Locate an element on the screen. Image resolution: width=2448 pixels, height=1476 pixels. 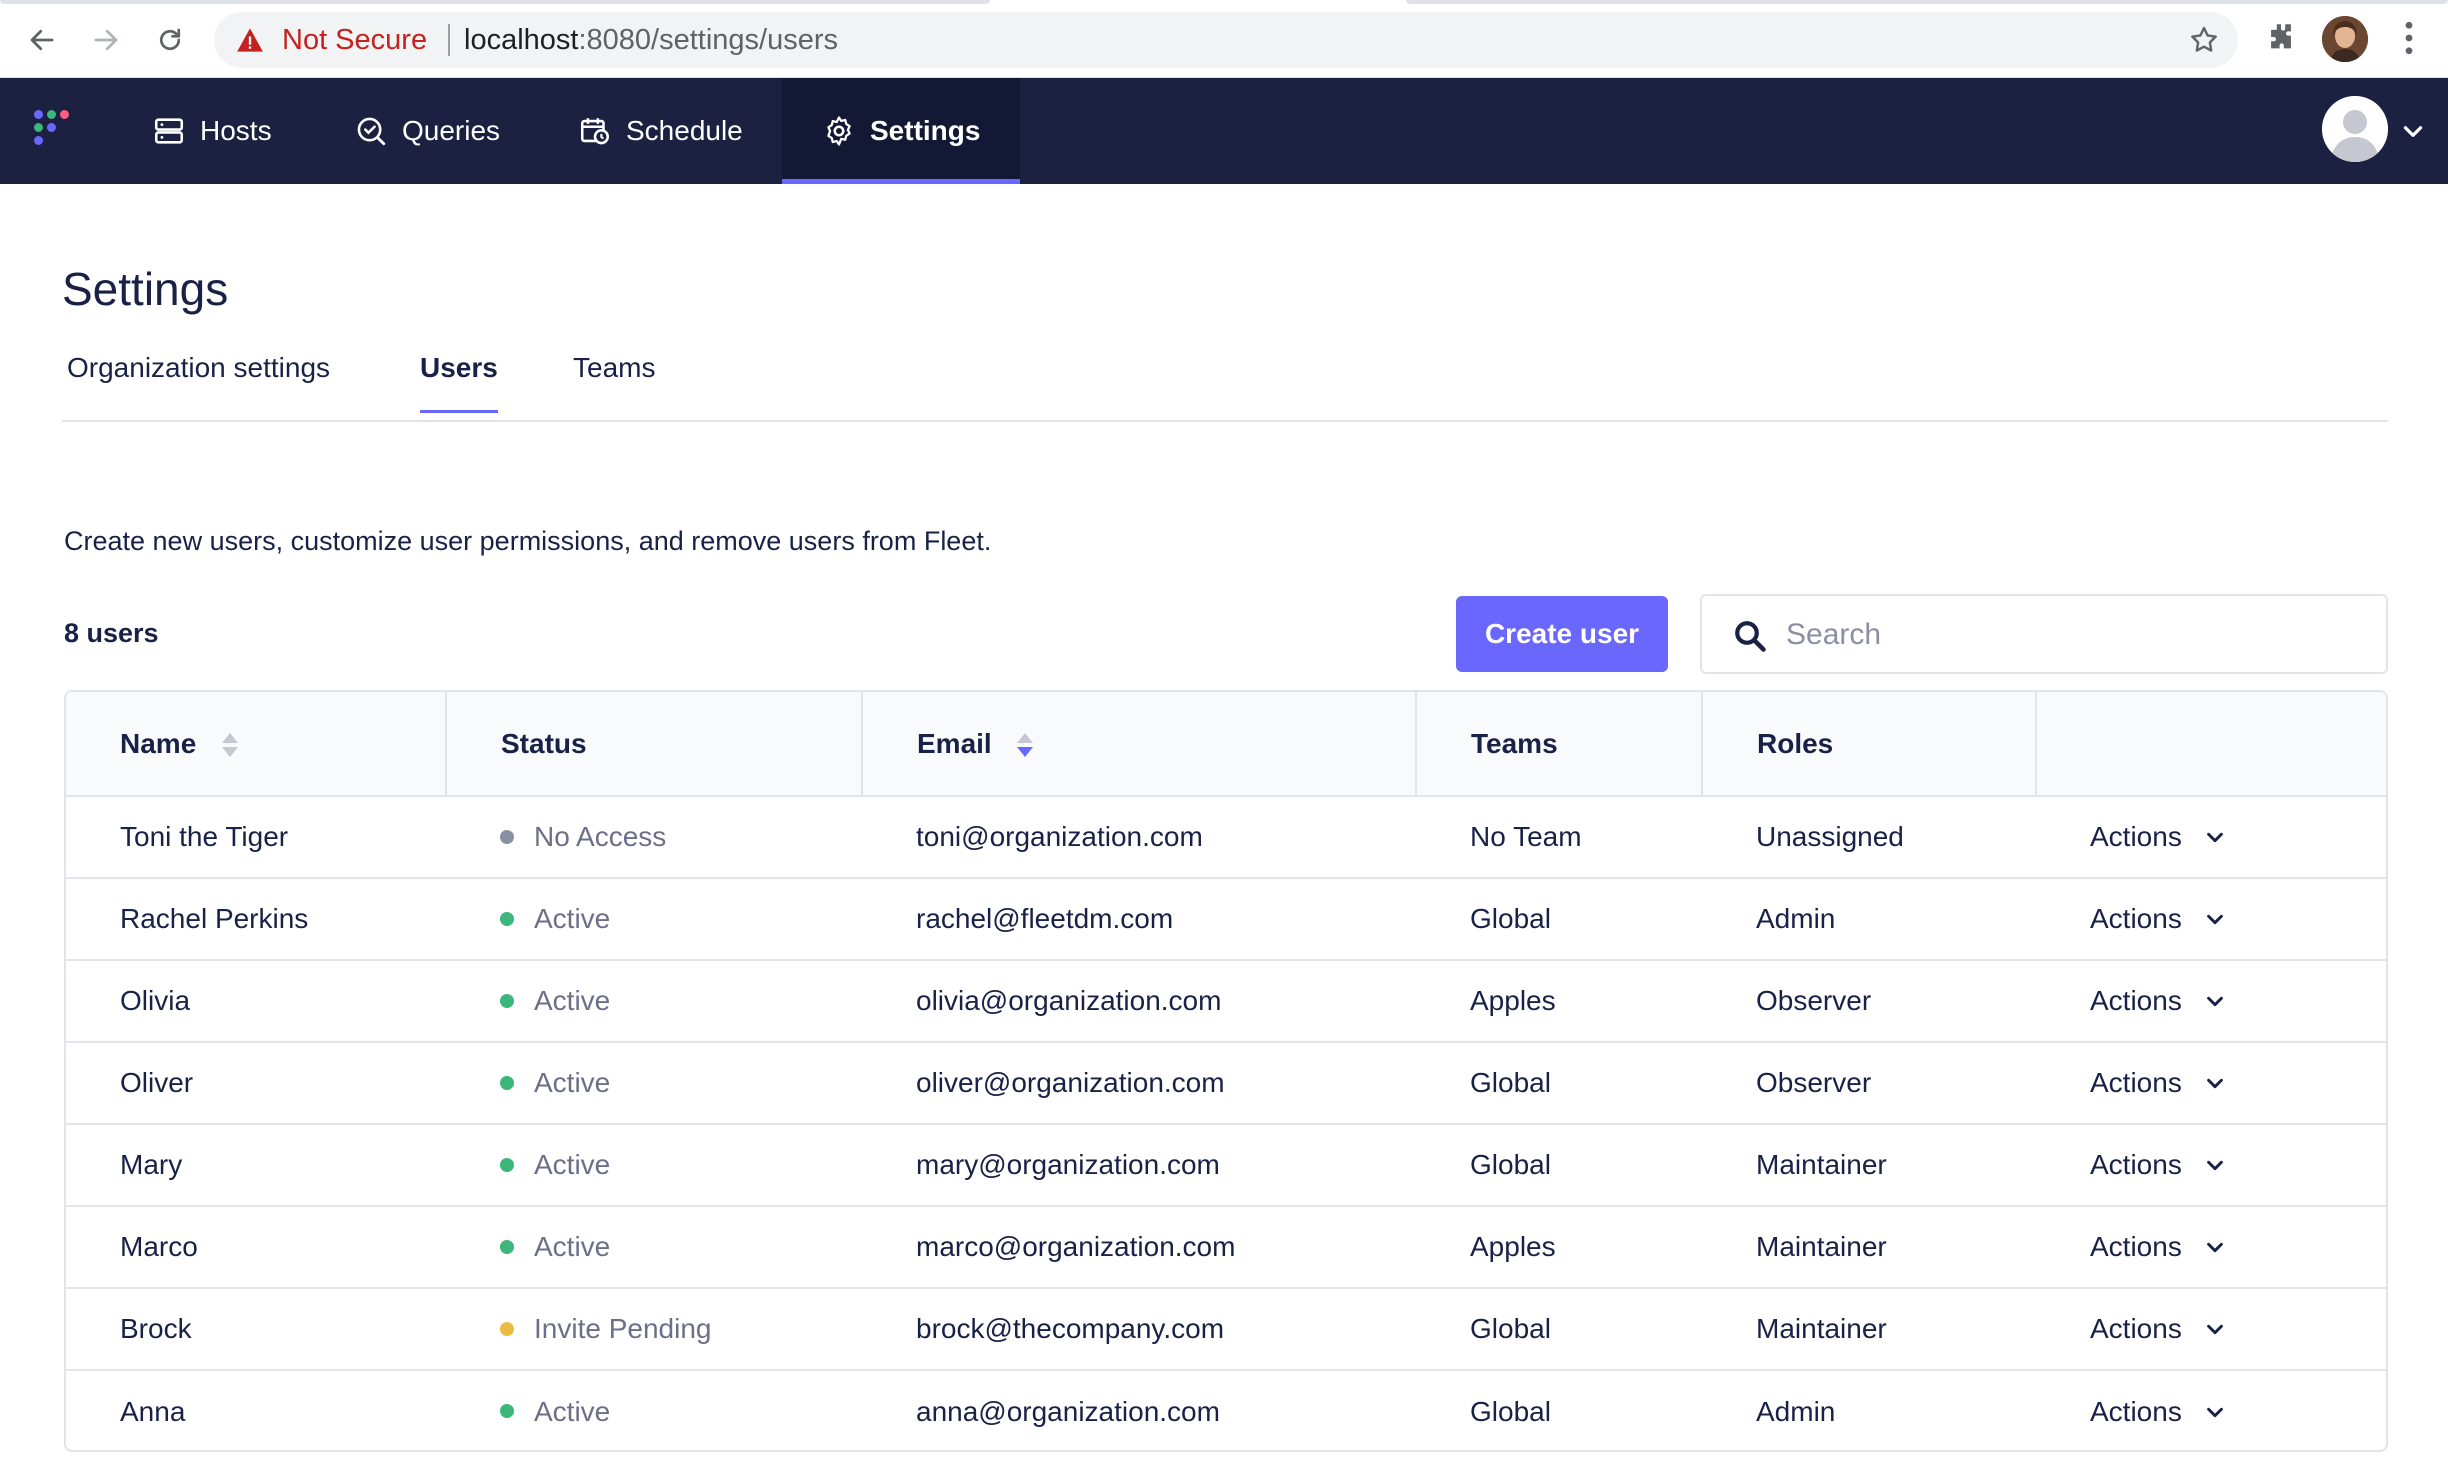
sort-icon is located at coordinates (230, 745).